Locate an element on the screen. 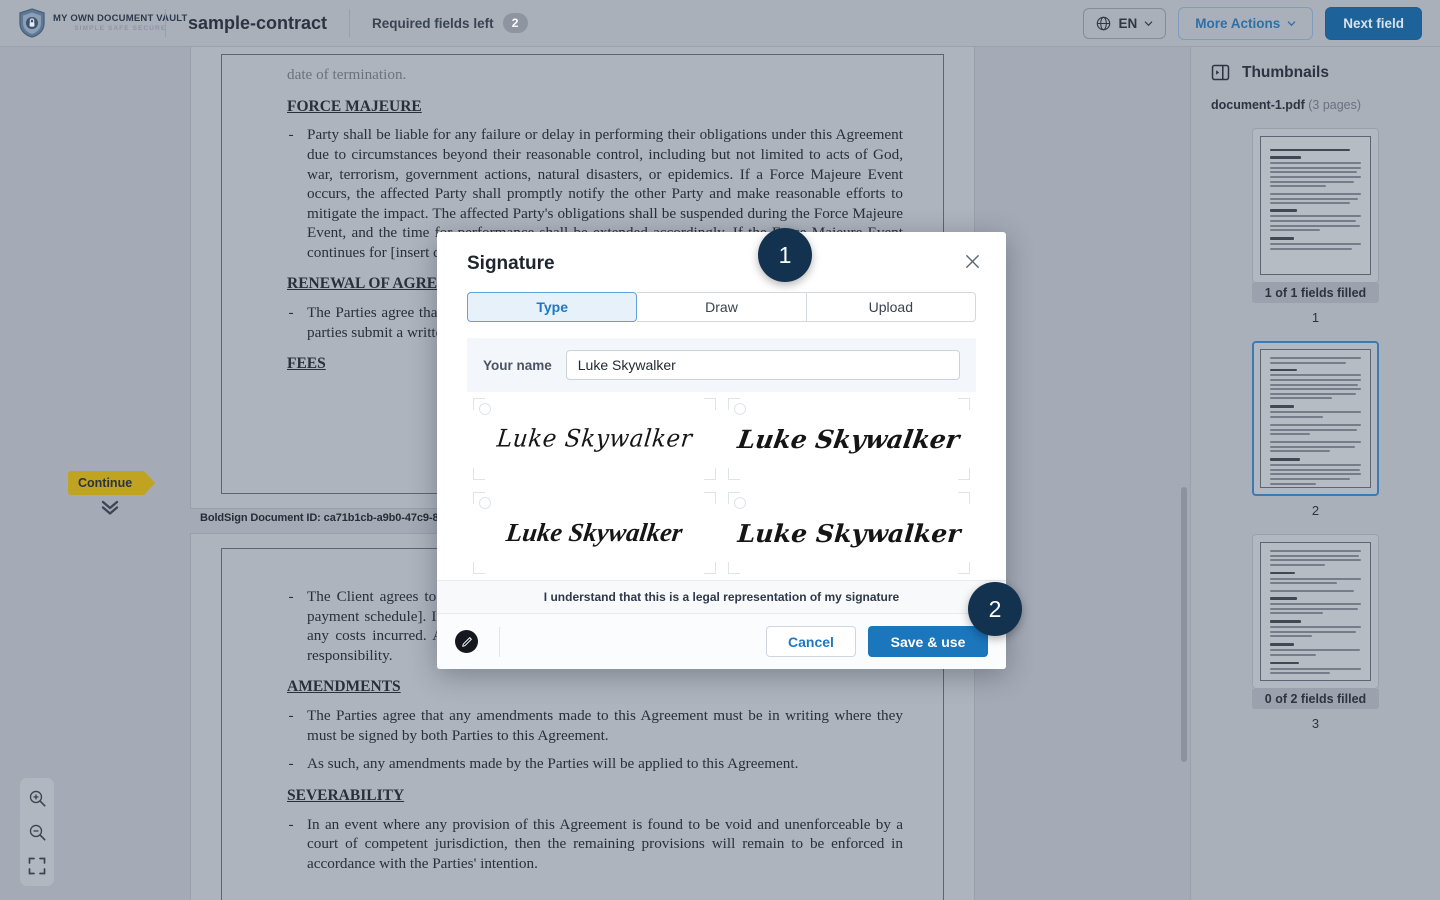  thumbnail-number-2: 2 is located at coordinates (1315, 510).